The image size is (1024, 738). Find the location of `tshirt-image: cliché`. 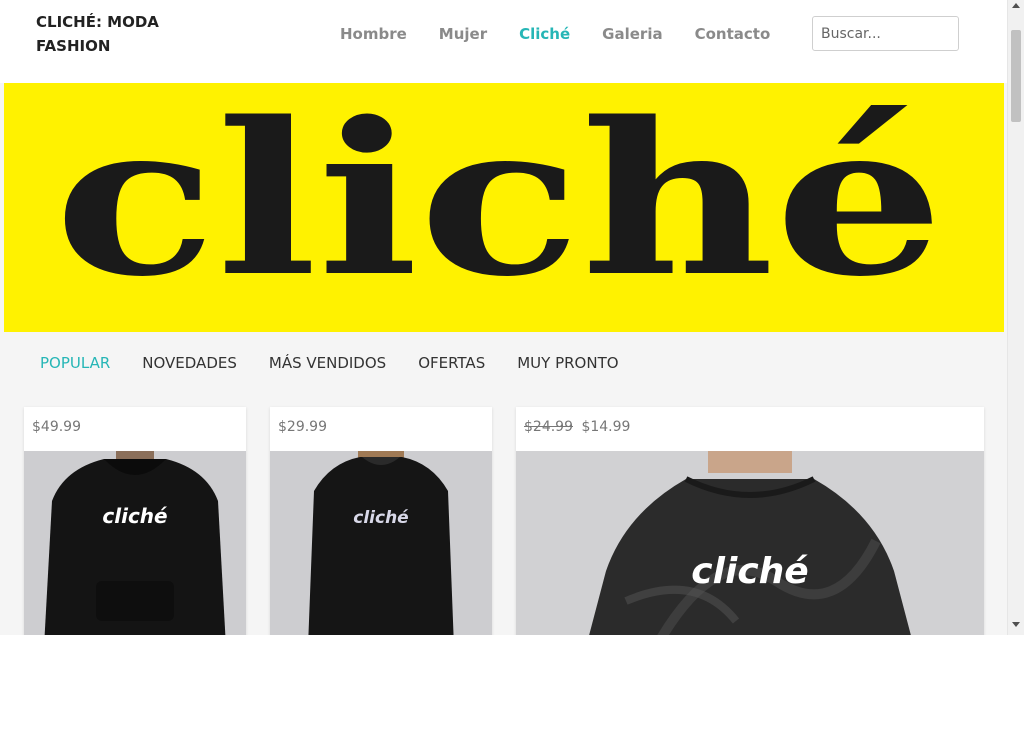

tshirt-image: cliché is located at coordinates (750, 543).